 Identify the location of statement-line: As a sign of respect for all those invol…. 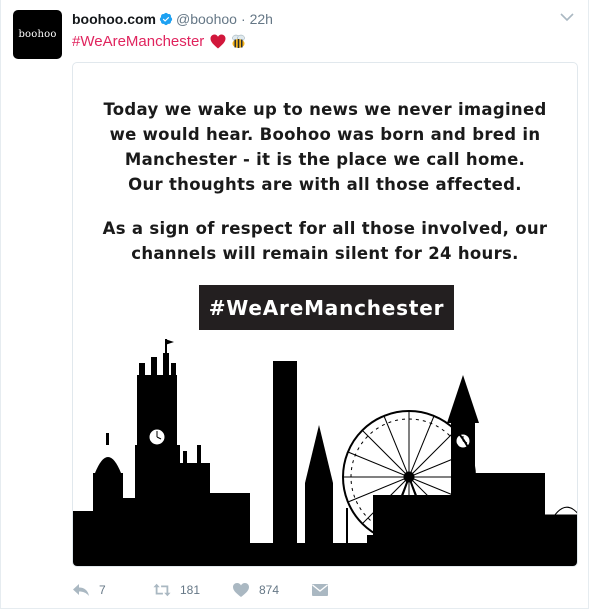
(325, 228).